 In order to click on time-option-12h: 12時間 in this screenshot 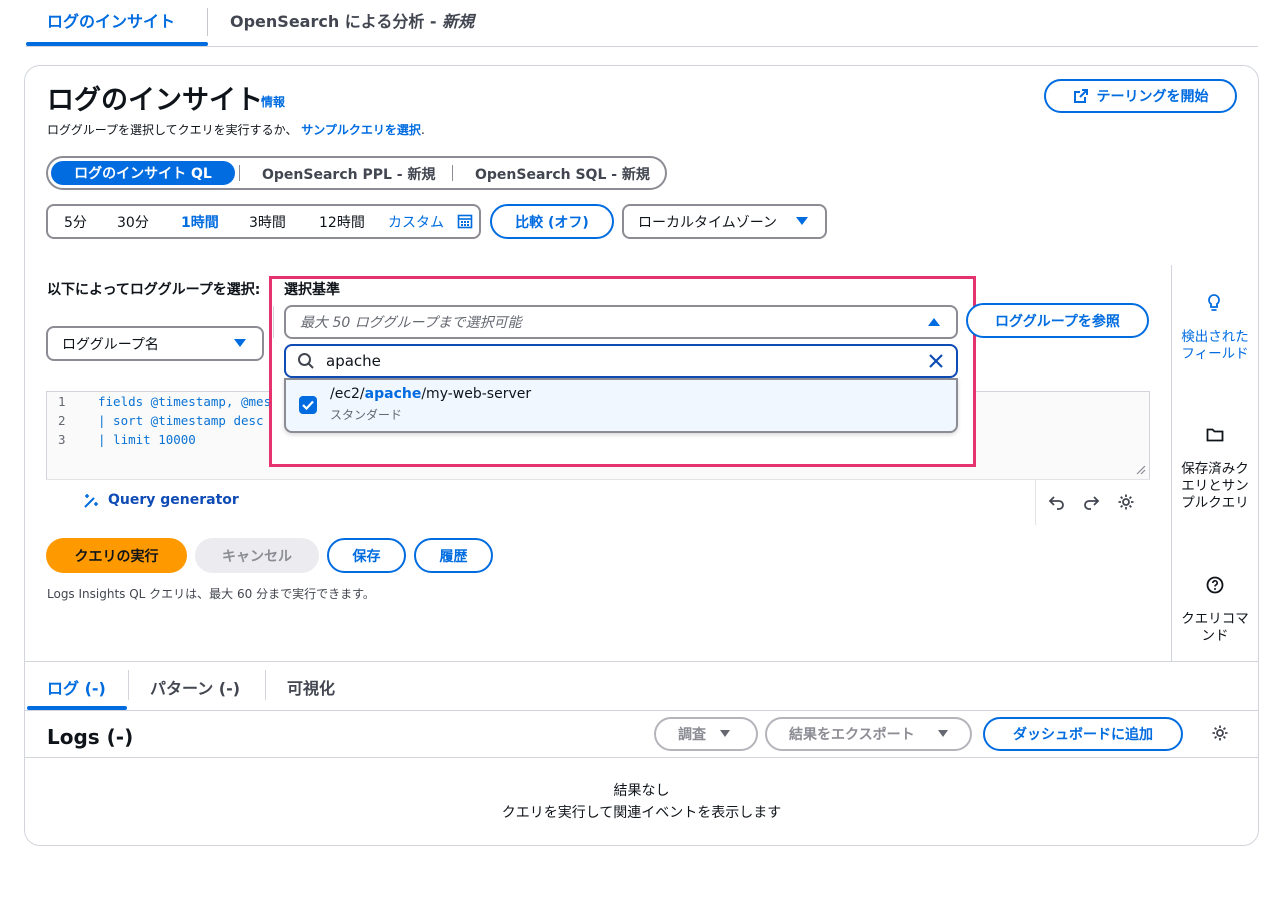, I will do `click(342, 222)`.